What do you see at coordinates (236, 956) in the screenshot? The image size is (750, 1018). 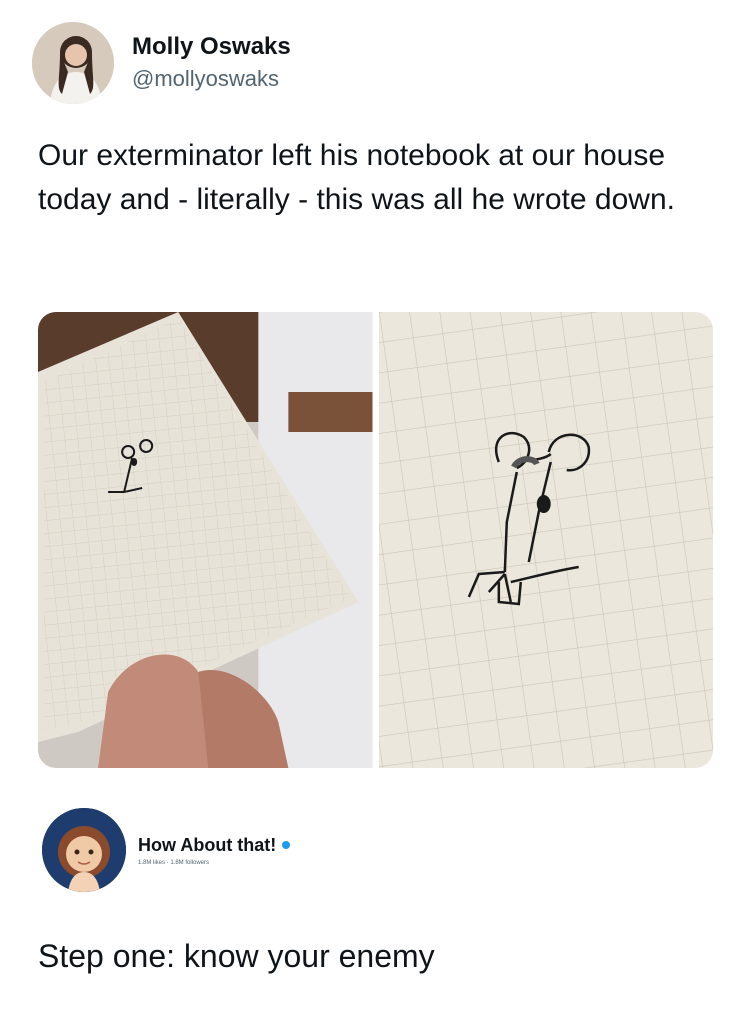 I see `comment-text: Step one: know your enemy` at bounding box center [236, 956].